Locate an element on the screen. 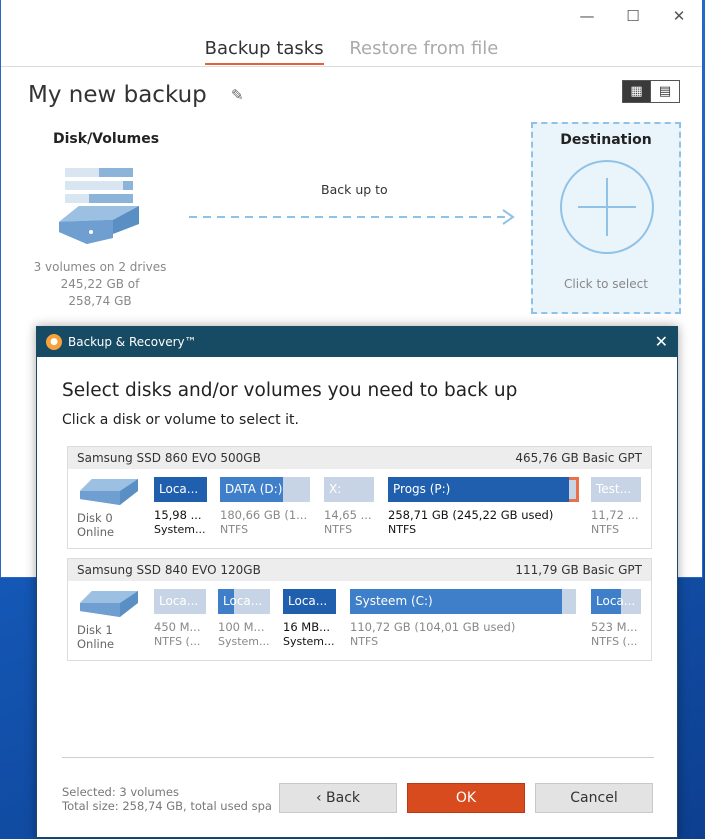  dialog-subheading: Click a disk or volume to select it. is located at coordinates (180, 420).